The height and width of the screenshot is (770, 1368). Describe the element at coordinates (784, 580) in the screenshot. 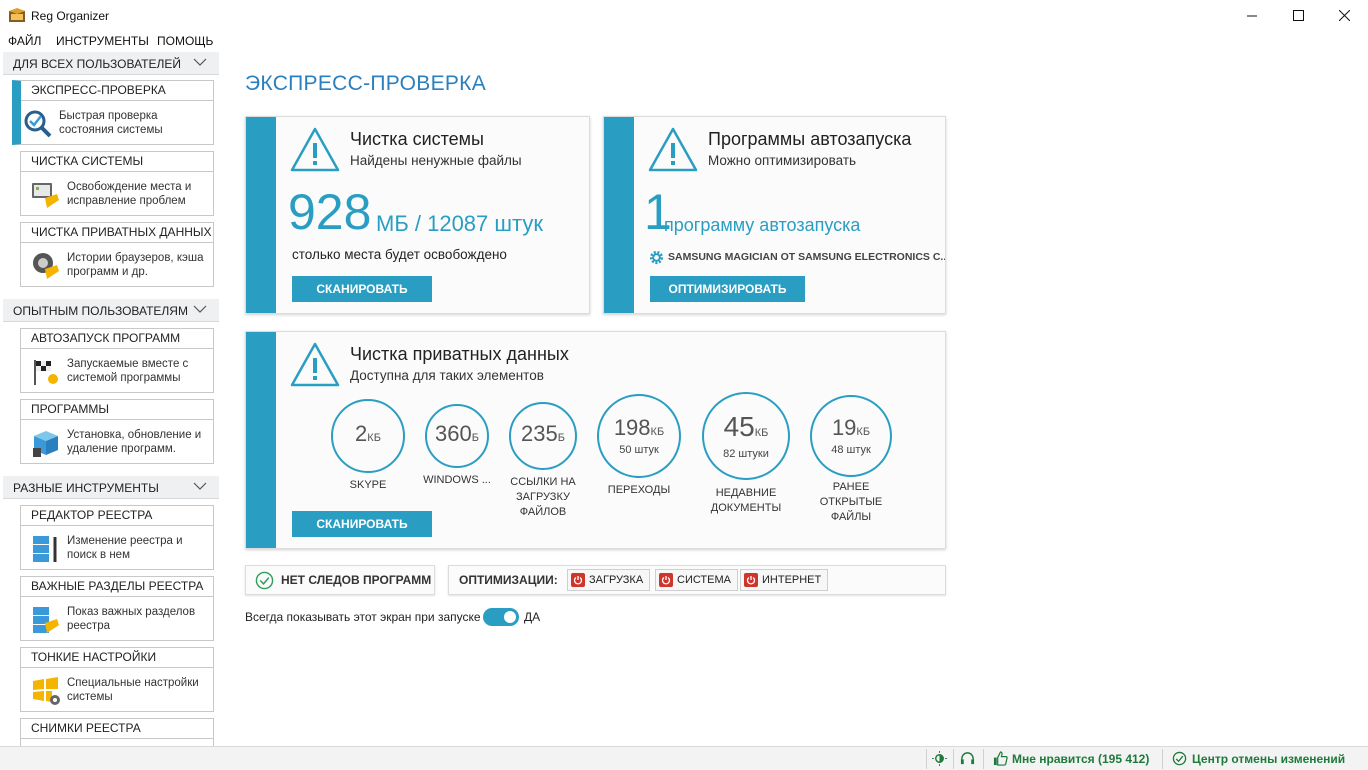

I see `optimization-internet-button: ИНТЕРНЕТ` at that location.